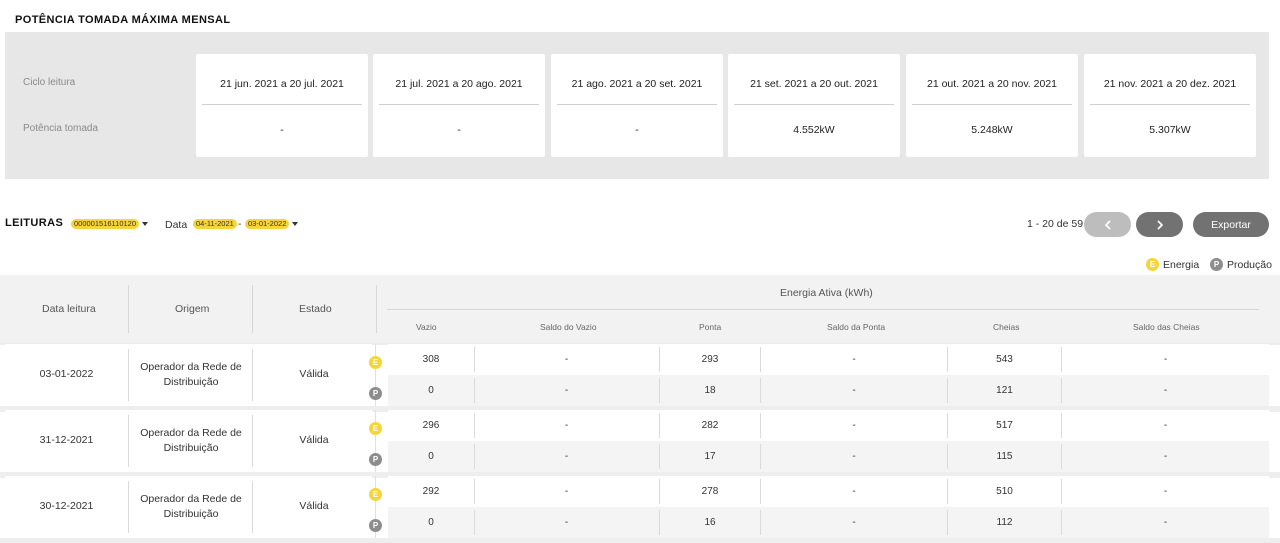  Describe the element at coordinates (69, 309) in the screenshot. I see `header-date: Data leitura` at that location.